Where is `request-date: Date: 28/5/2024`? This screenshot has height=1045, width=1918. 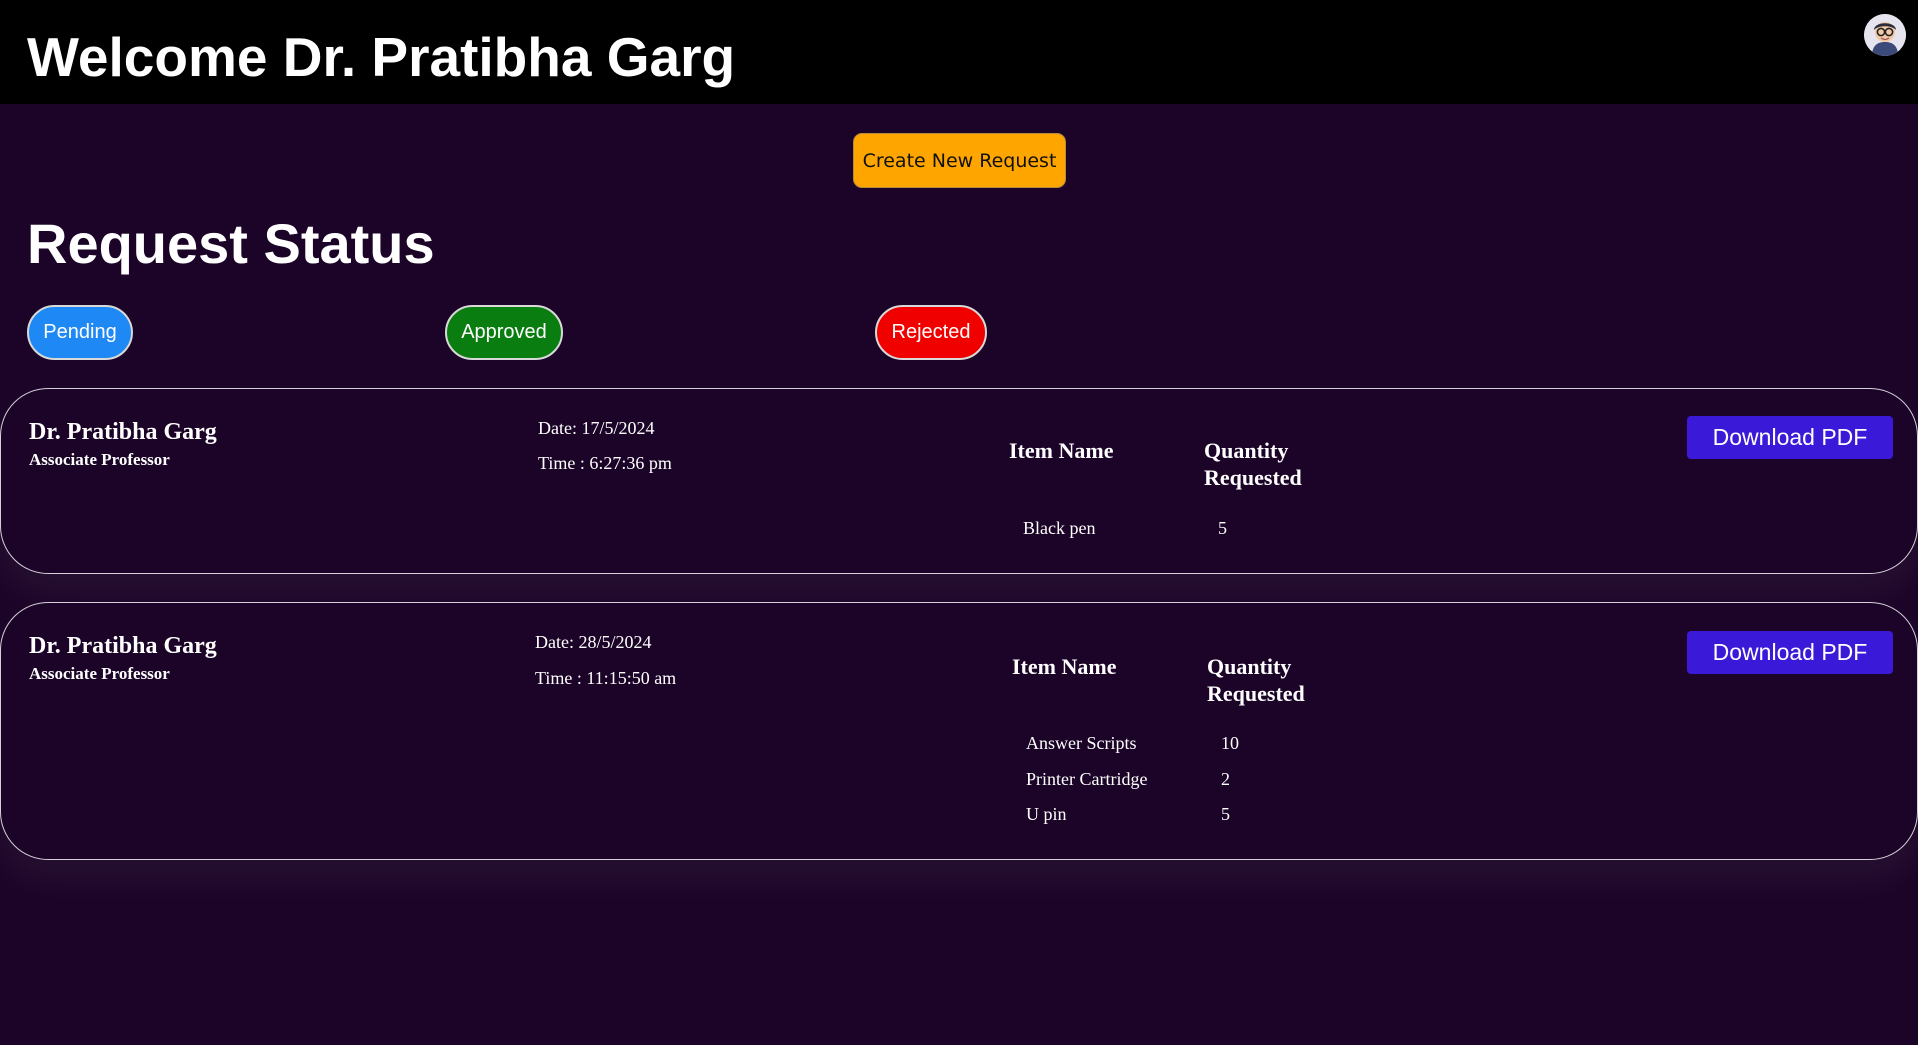
request-date: Date: 28/5/2024 is located at coordinates (593, 642).